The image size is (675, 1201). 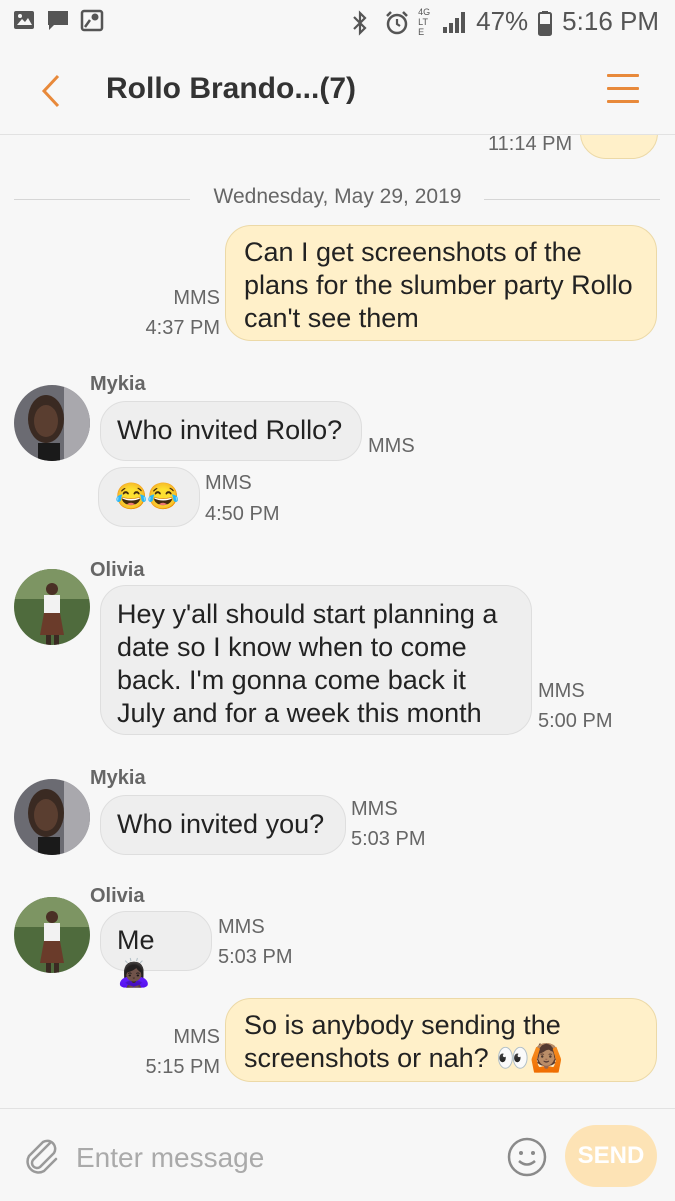 What do you see at coordinates (530, 145) in the screenshot?
I see `message-time: 11:14 PM` at bounding box center [530, 145].